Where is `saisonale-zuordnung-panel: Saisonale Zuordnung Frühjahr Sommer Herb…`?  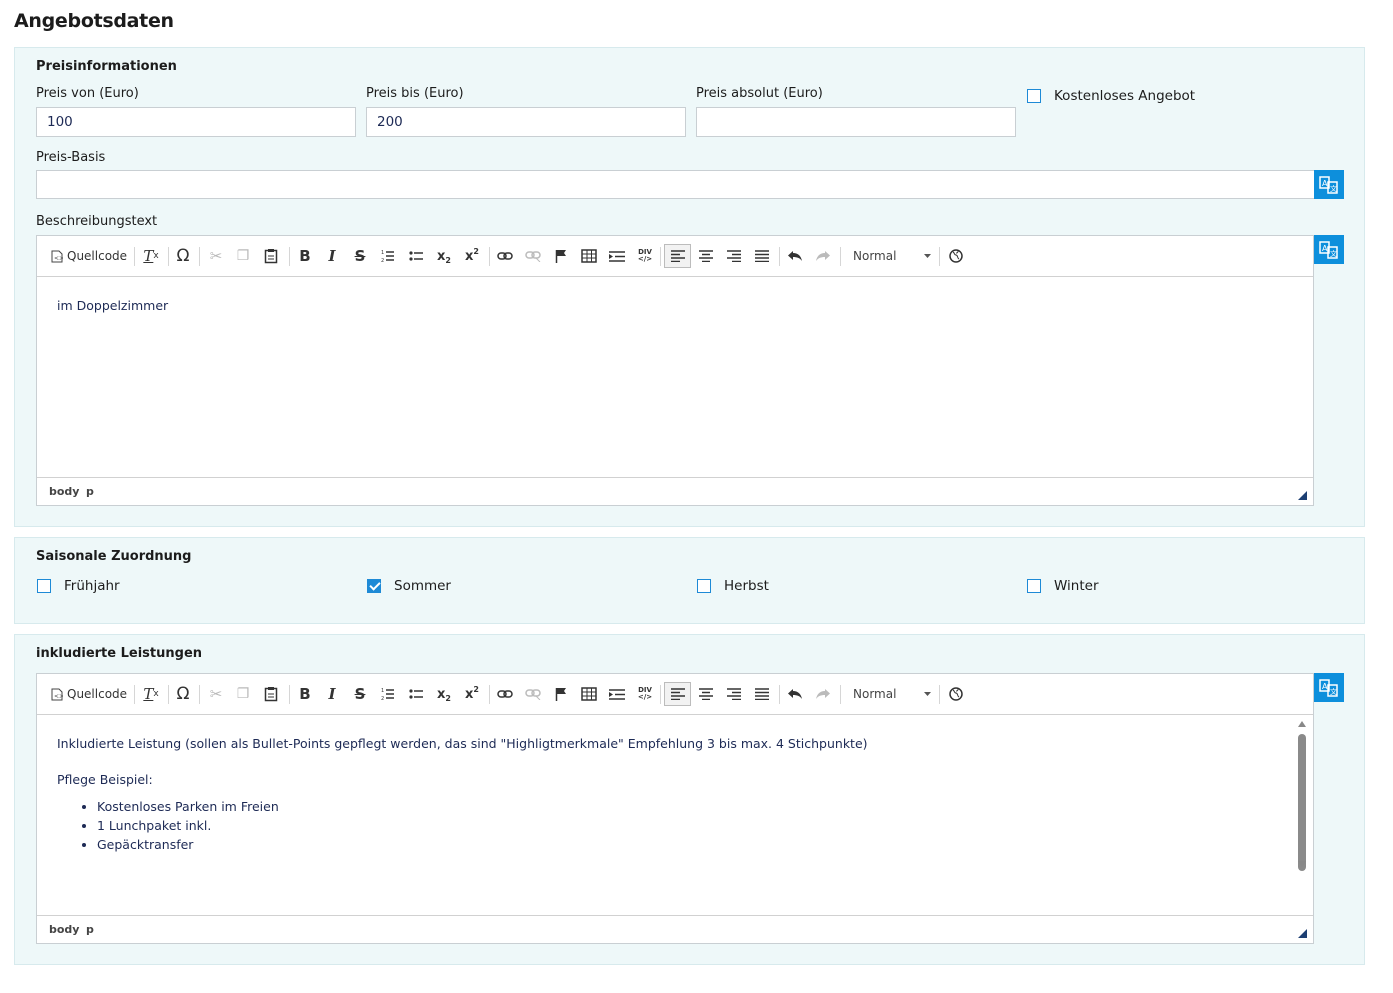
saisonale-zuordnung-panel: Saisonale Zuordnung Frühjahr Sommer Herb… is located at coordinates (689, 580).